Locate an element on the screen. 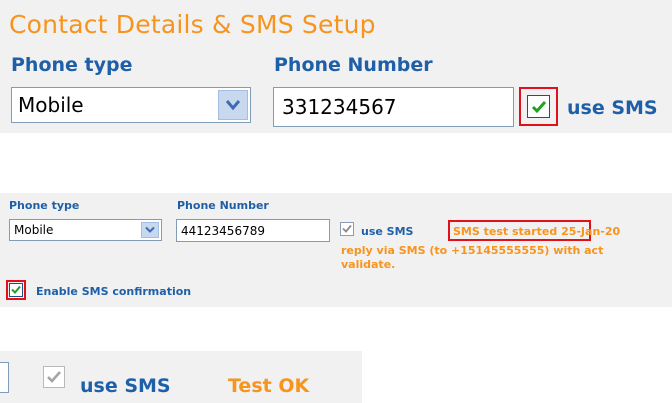  phone-number-input-edge is located at coordinates (4, 377).